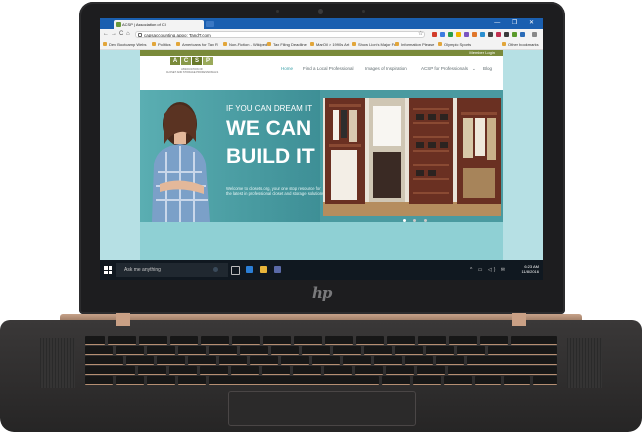 This screenshot has height=432, width=642. What do you see at coordinates (197, 44) in the screenshot?
I see `bookmark-item: Americans for Tax R` at bounding box center [197, 44].